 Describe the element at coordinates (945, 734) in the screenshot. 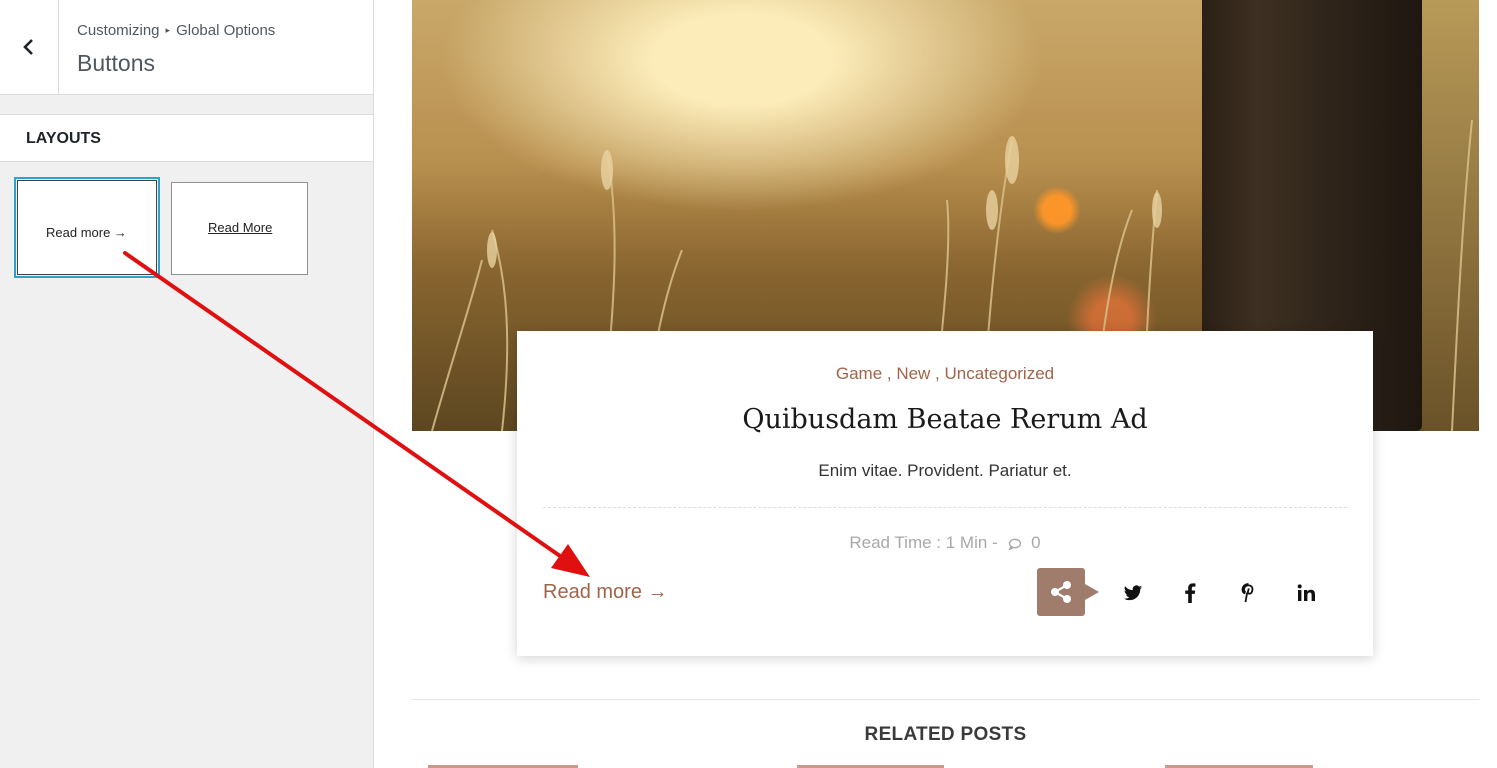

I see `related-posts-heading: RELATED POSTS` at that location.